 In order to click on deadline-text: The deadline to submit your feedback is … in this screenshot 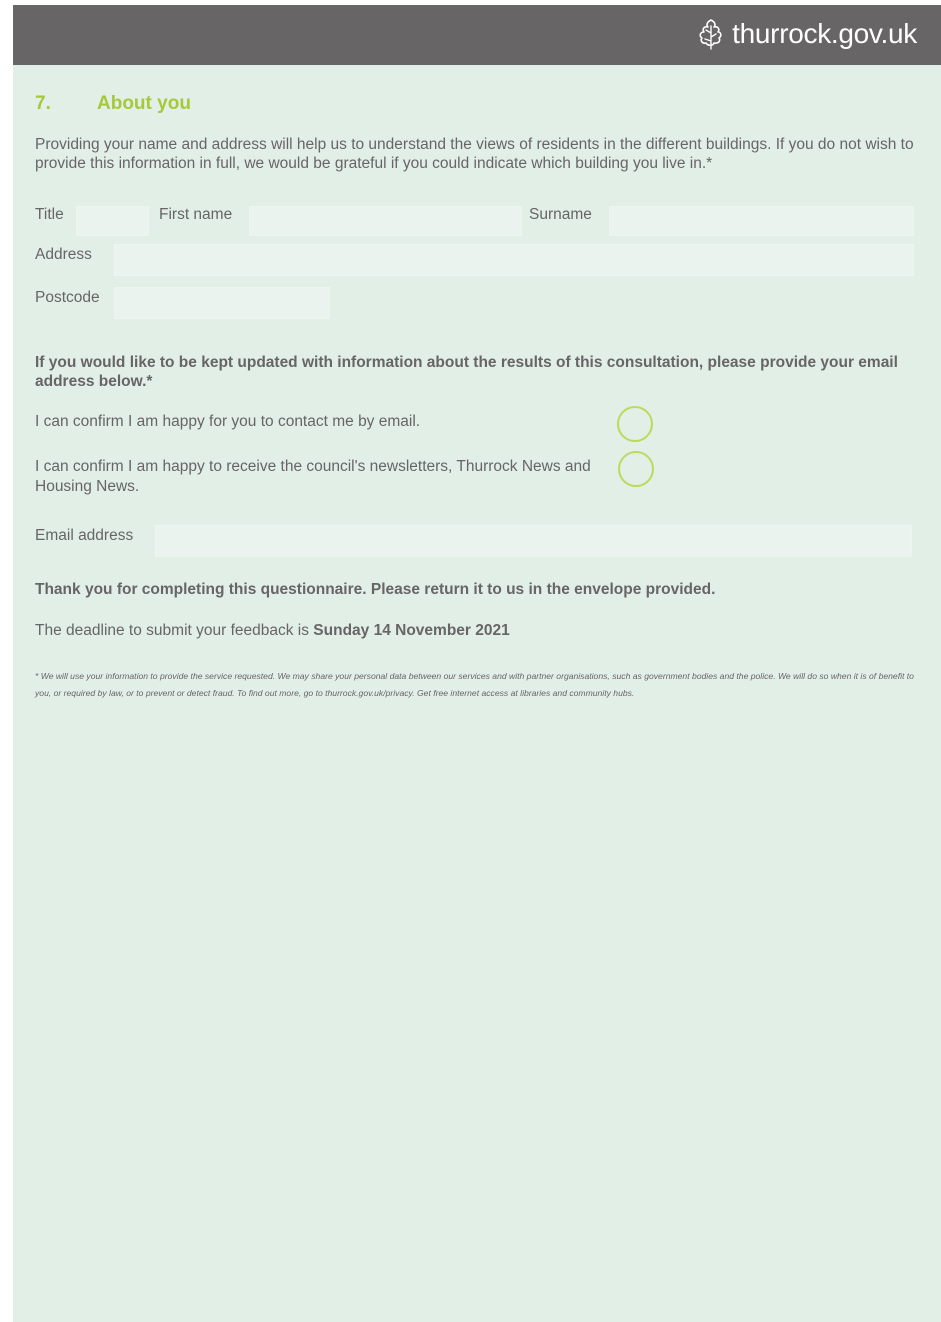, I will do `click(477, 630)`.